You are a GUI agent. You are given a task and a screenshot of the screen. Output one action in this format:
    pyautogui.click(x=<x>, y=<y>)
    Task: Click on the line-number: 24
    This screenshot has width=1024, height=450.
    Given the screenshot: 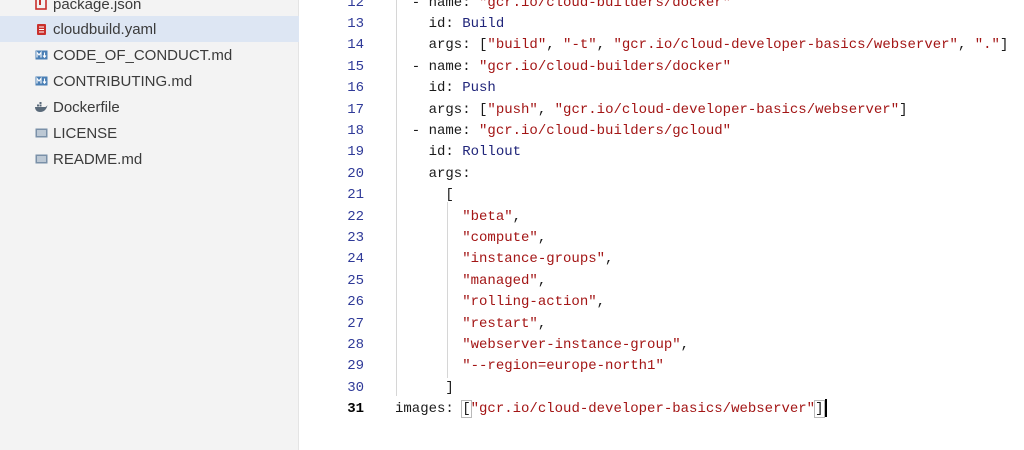 What is the action you would take?
    pyautogui.click(x=355, y=259)
    